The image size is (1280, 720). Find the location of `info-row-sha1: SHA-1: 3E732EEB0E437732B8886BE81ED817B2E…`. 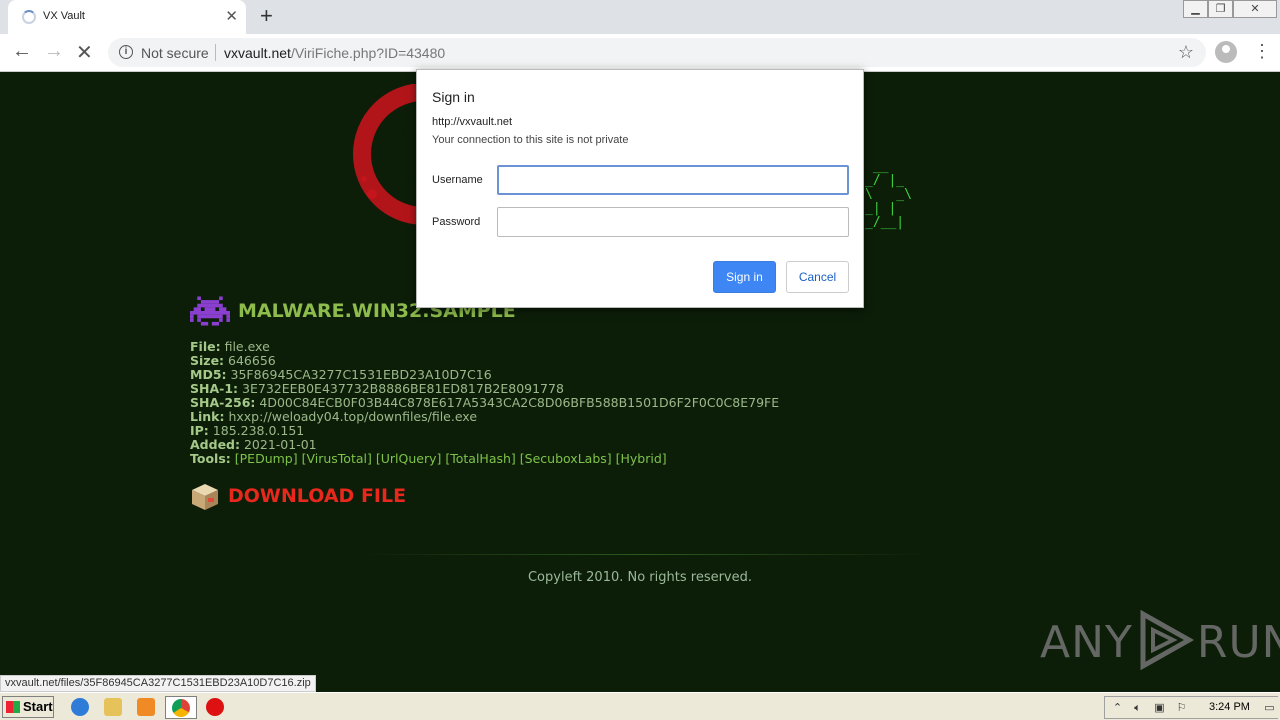

info-row-sha1: SHA-1: 3E732EEB0E437732B8886BE81ED817B2E… is located at coordinates (377, 388).